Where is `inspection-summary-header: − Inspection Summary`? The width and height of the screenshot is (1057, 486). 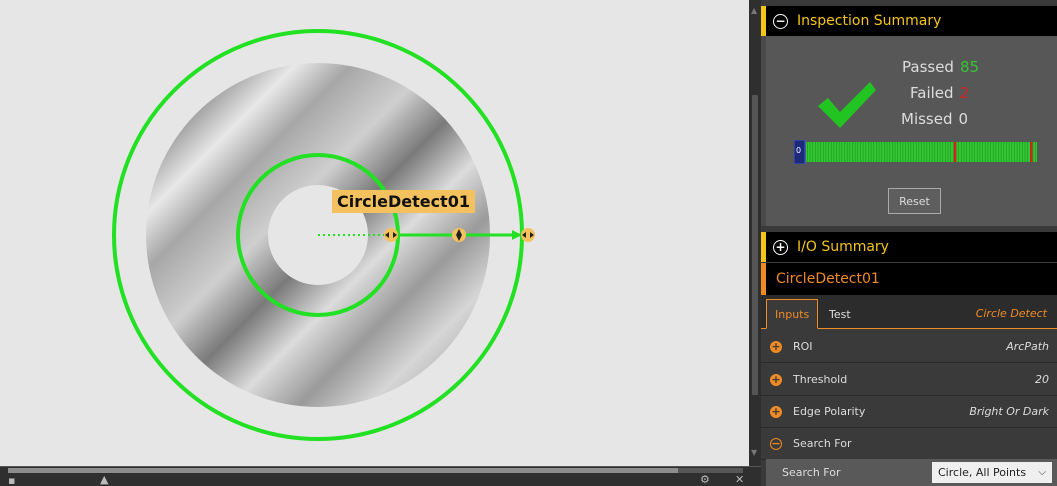 inspection-summary-header: − Inspection Summary is located at coordinates (909, 21).